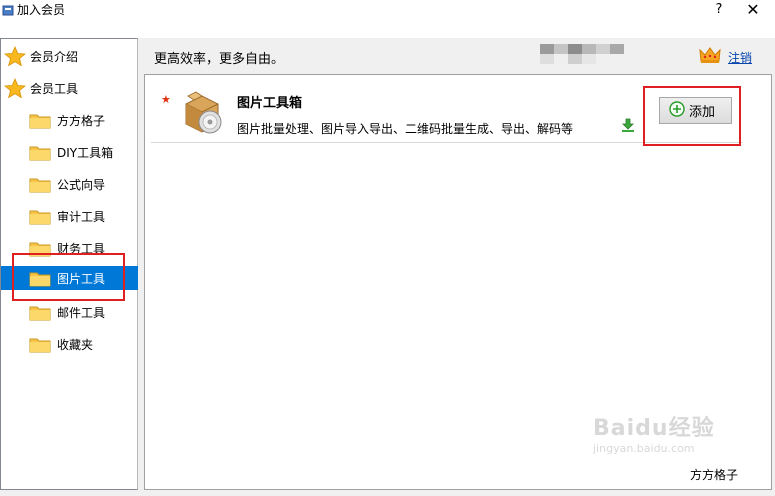  Describe the element at coordinates (41, 10) in the screenshot. I see `window-title: 加入会员` at that location.